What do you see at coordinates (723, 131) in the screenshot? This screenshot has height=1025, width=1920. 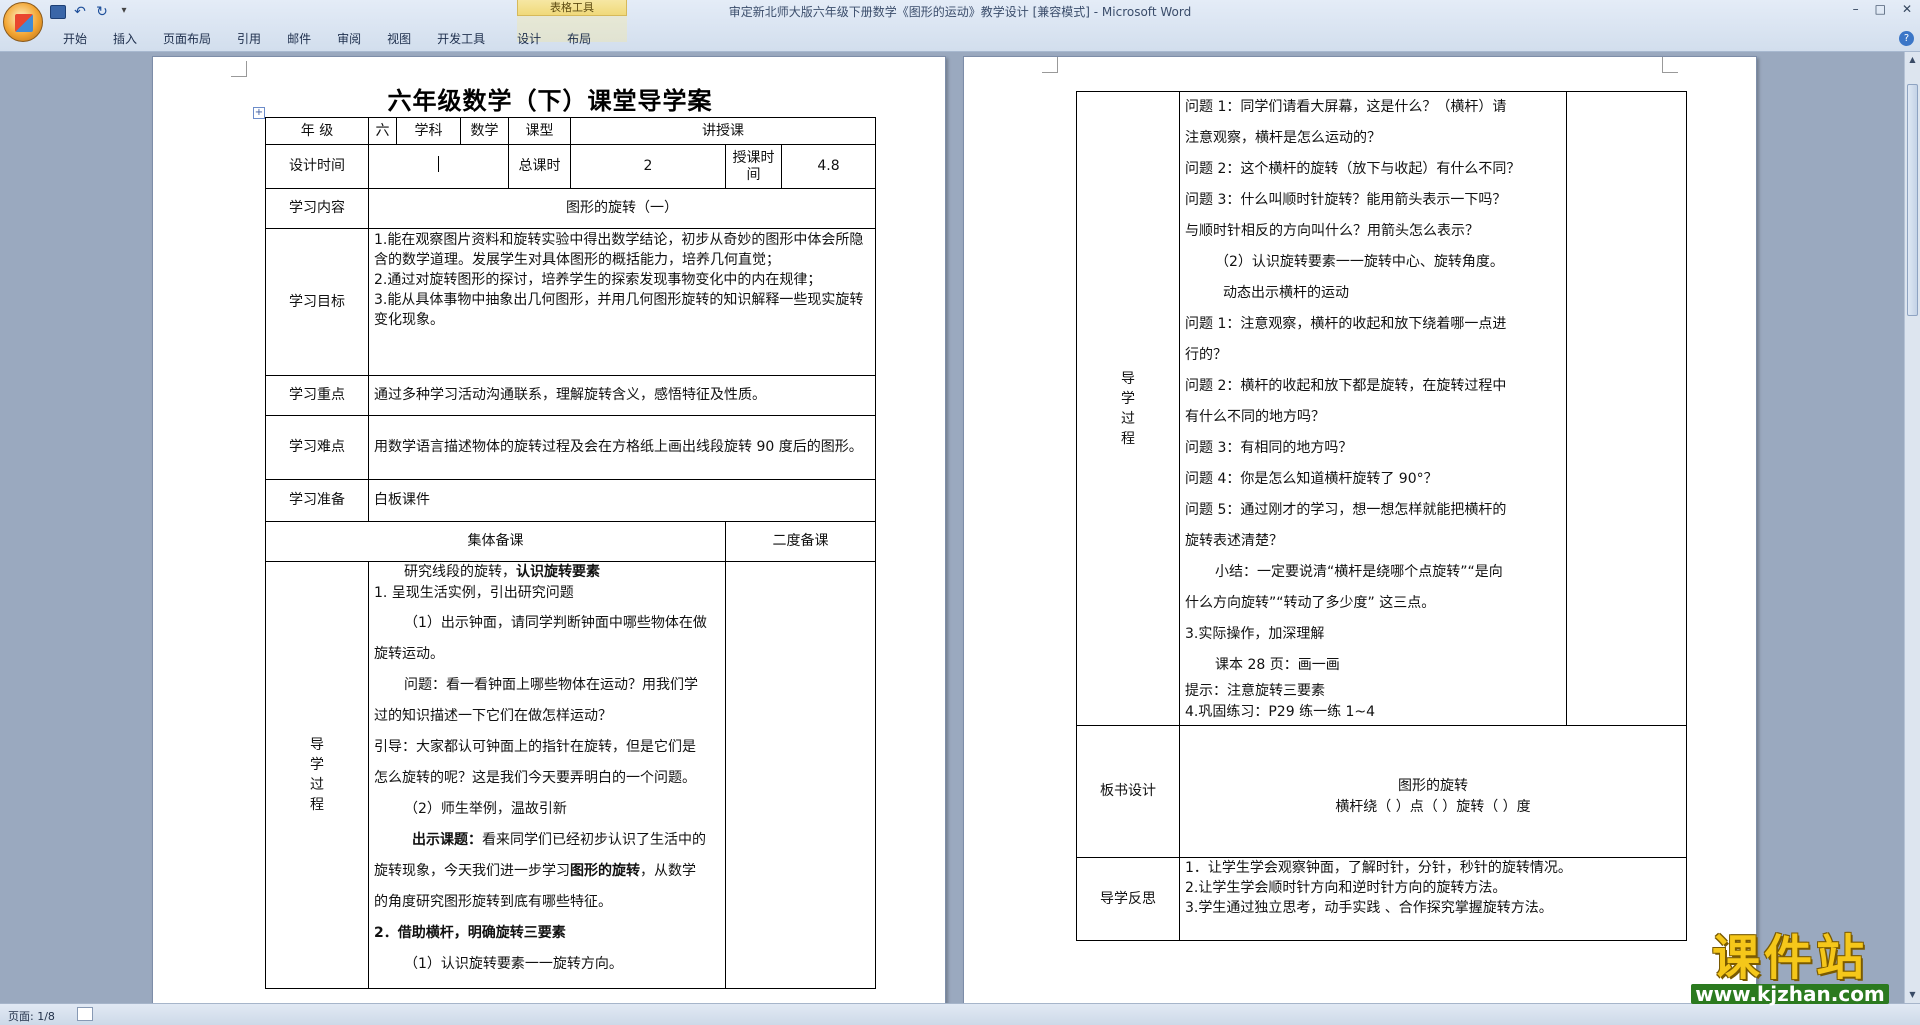 I see `type-value: 讲授课` at bounding box center [723, 131].